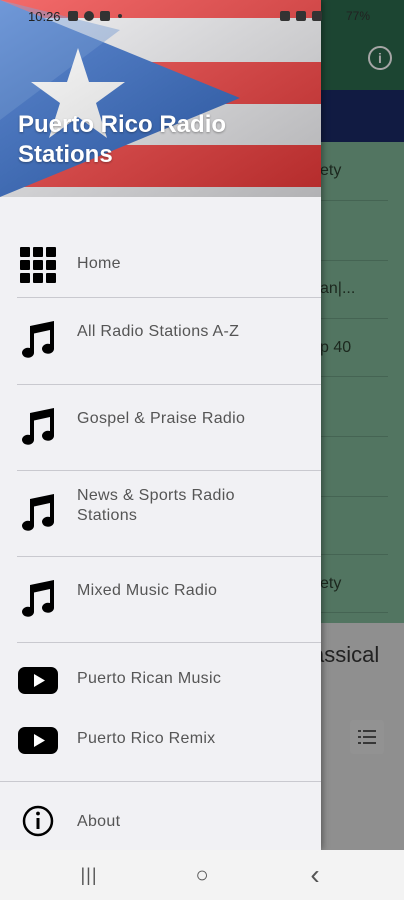  I want to click on more-notifications-icon, so click(120, 16).